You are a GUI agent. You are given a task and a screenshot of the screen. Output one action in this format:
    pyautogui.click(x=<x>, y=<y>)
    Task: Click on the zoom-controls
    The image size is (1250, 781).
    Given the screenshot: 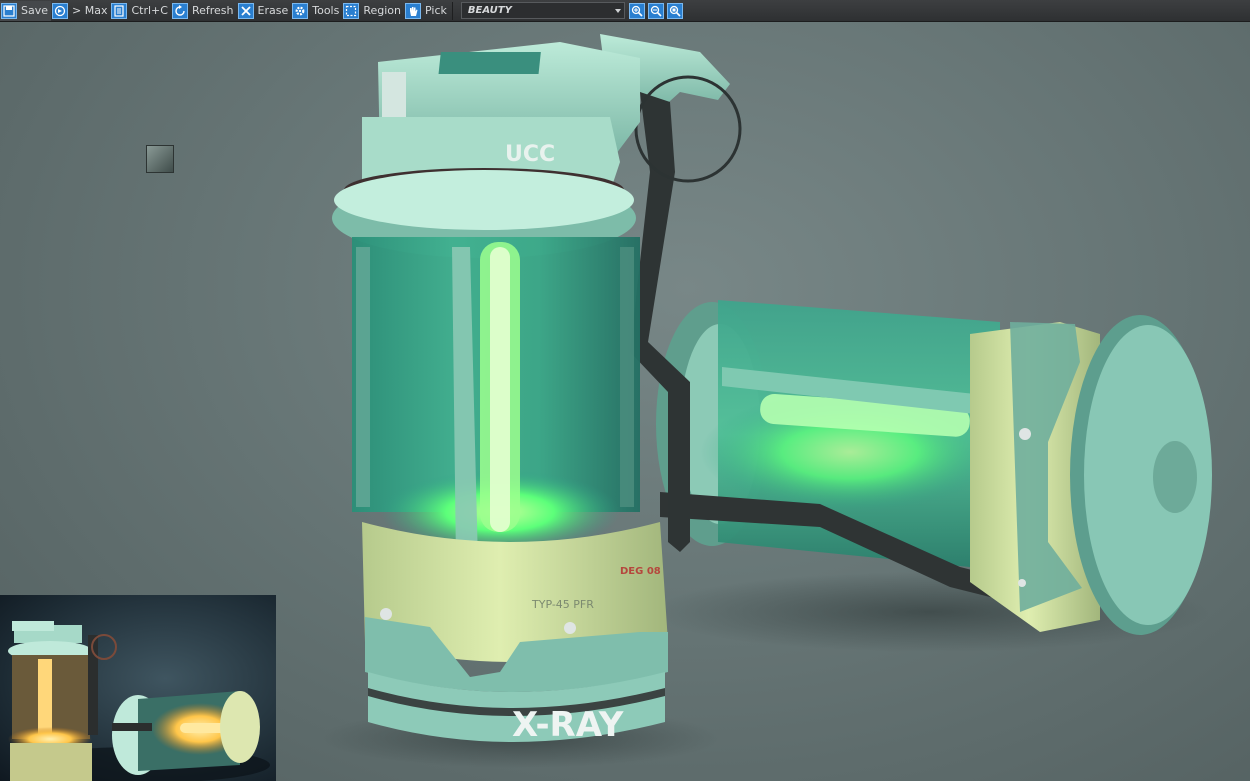 What is the action you would take?
    pyautogui.click(x=655, y=10)
    